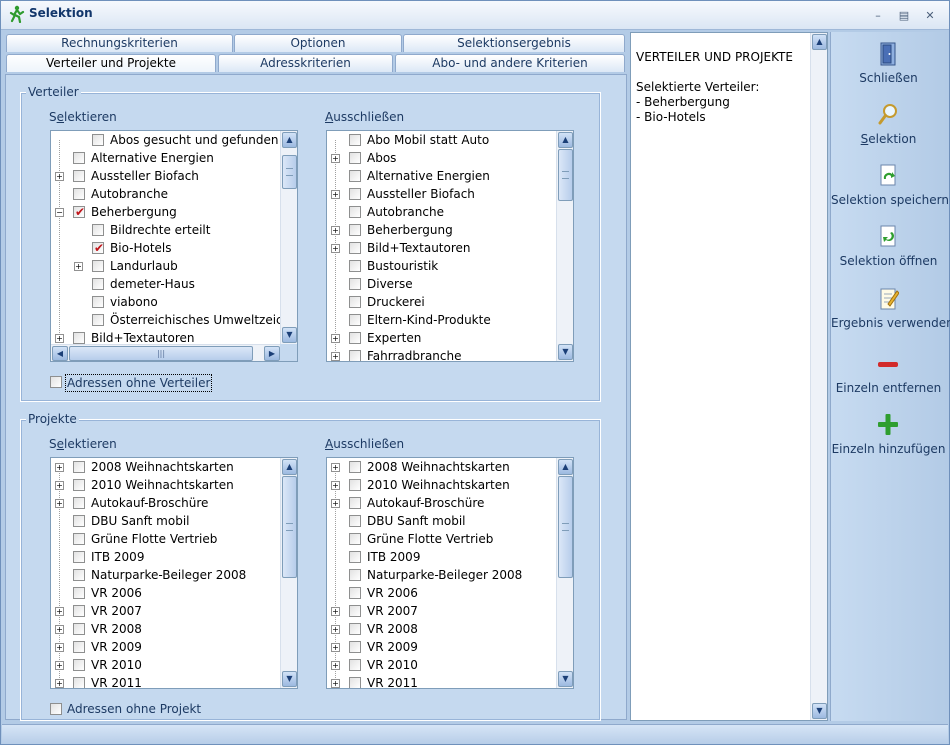  Describe the element at coordinates (888, 67) in the screenshot. I see `action-door-button: Schließen` at that location.